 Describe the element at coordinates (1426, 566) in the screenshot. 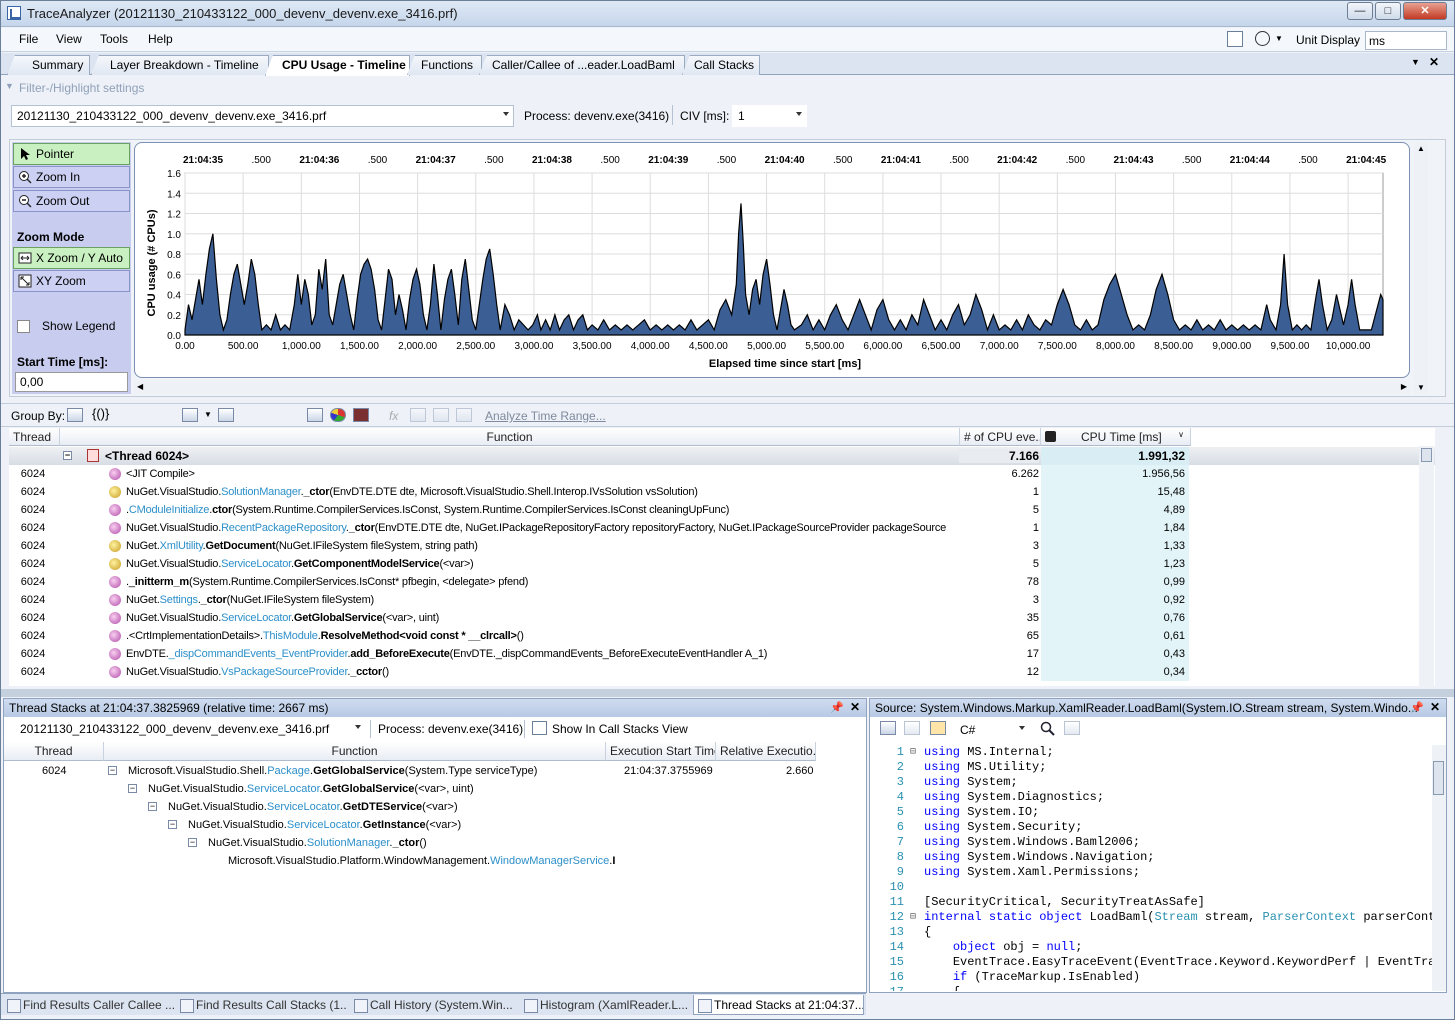

I see `functions-table-scrollbar` at that location.